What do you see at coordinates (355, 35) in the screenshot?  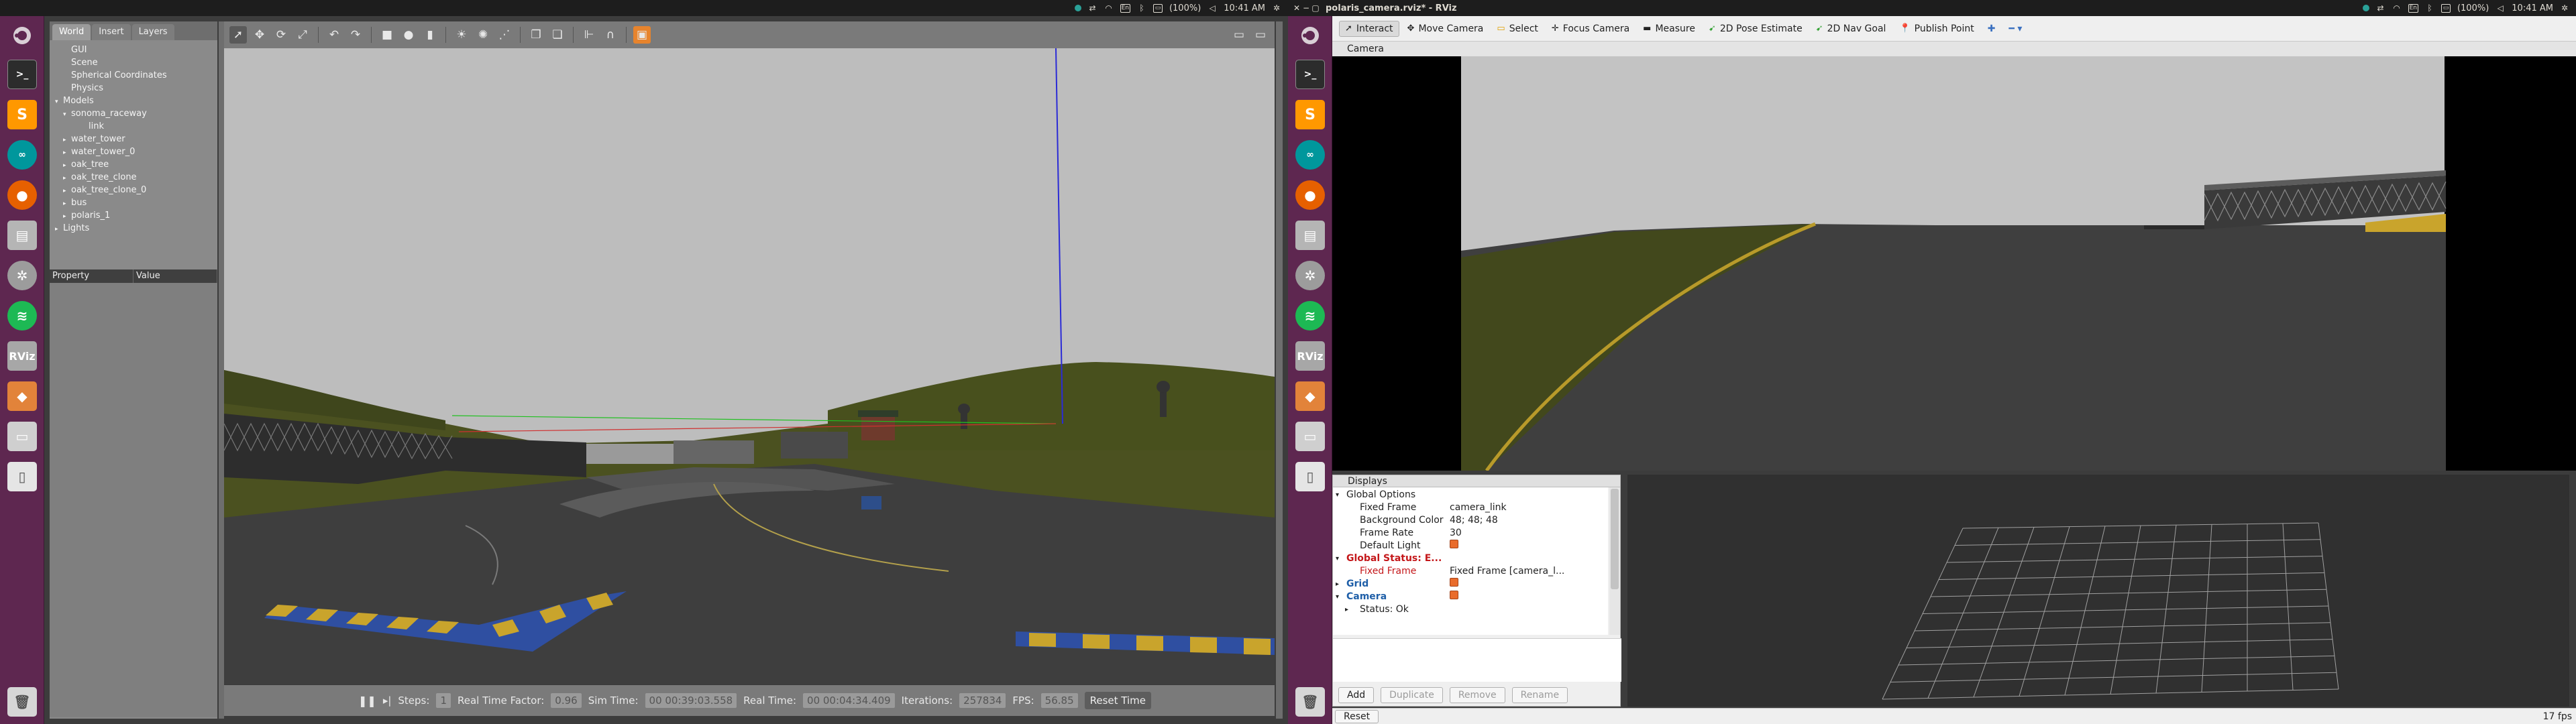 I see `redo-icon: ↷` at bounding box center [355, 35].